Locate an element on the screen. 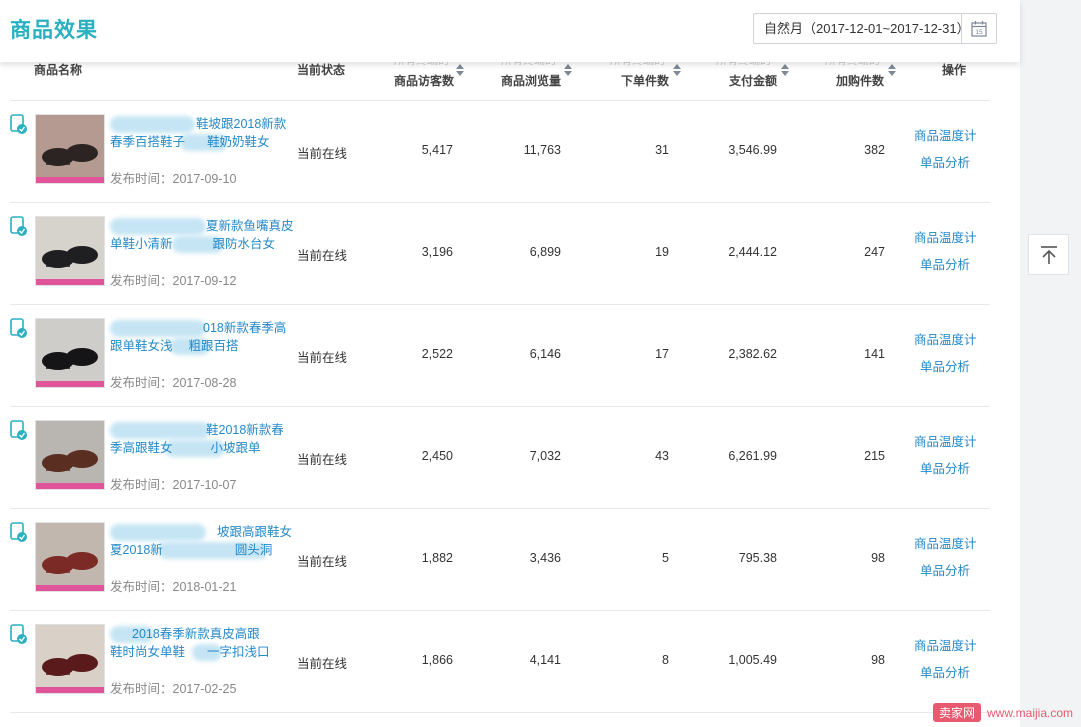 Image resolution: width=1081 pixels, height=727 pixels. orders-cell: 31 is located at coordinates (662, 150).